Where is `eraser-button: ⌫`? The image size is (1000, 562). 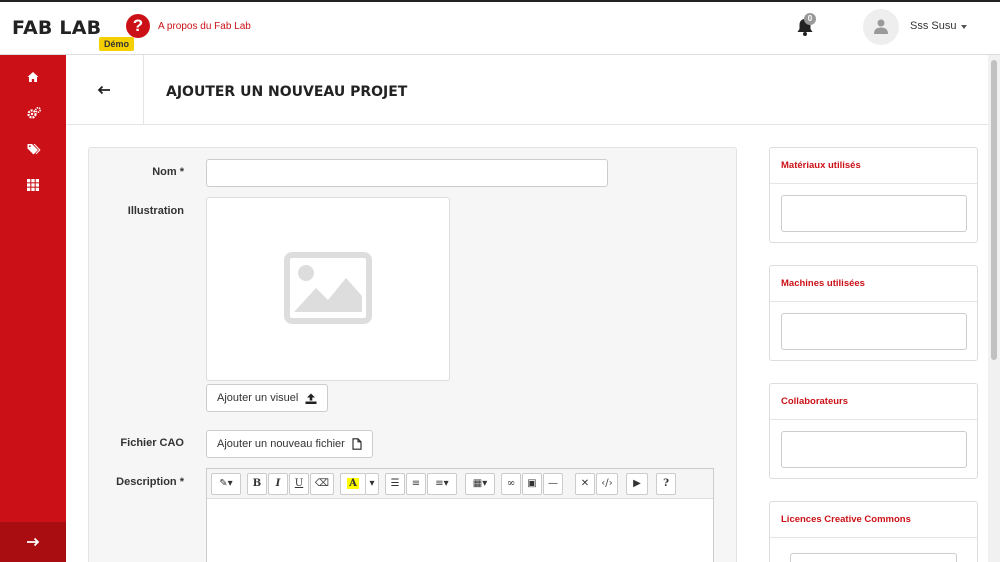
eraser-button: ⌫ is located at coordinates (322, 484).